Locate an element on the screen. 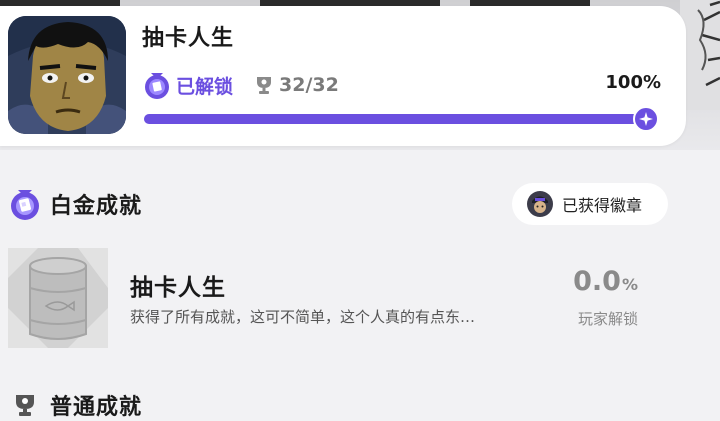  unlock-status-row: 已解锁 32/32 is located at coordinates (240, 85).